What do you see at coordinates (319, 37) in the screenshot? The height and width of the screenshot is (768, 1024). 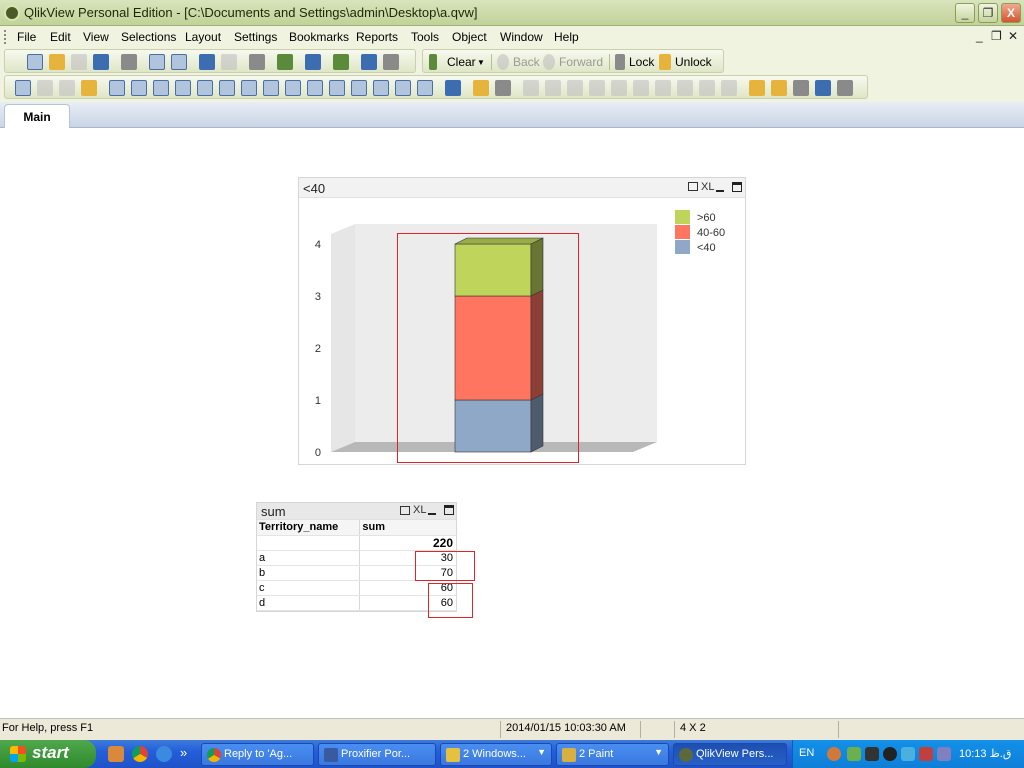 I see `menu-bookmarks: Bookmarks` at bounding box center [319, 37].